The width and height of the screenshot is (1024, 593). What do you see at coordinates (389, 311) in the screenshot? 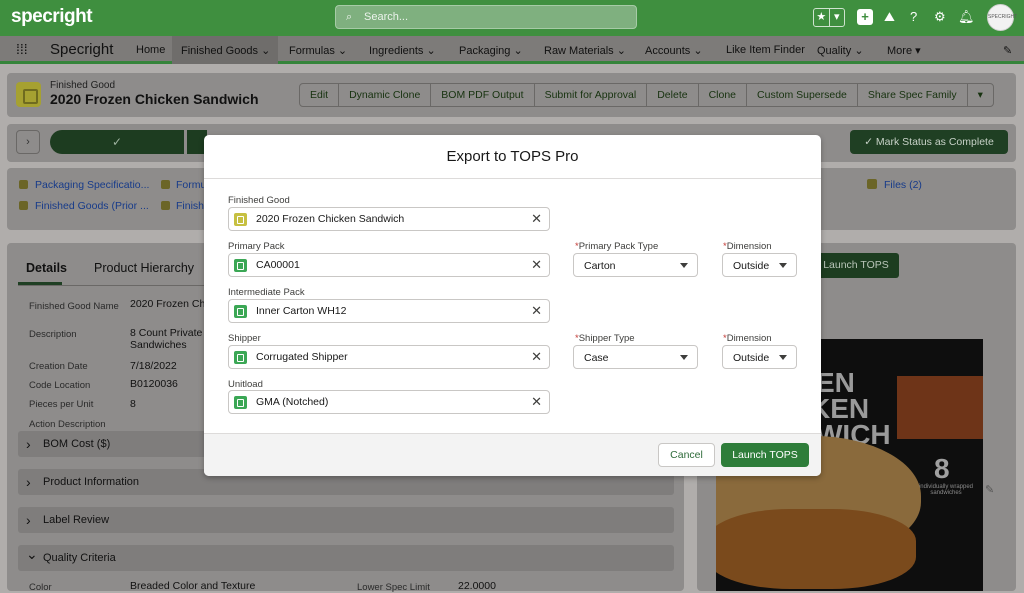
I see `intermediate-pack-field: Inner Carton WH12 ✕` at bounding box center [389, 311].